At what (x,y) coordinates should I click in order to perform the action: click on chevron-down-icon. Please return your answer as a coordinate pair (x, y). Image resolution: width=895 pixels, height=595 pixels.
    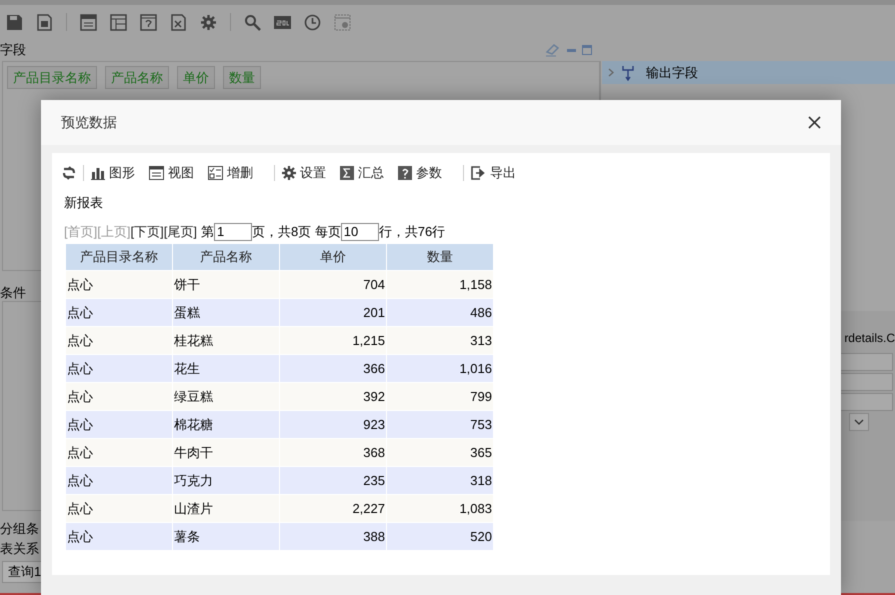
    Looking at the image, I should click on (859, 422).